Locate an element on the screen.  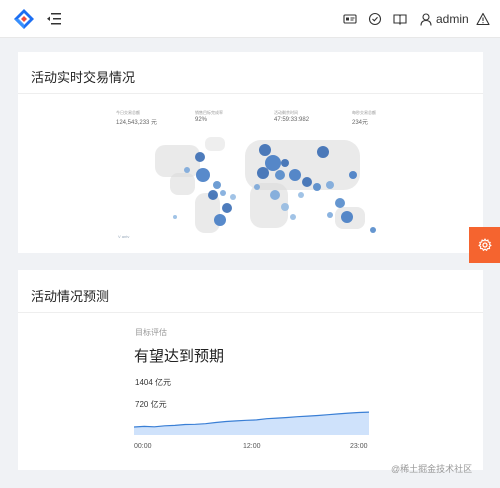
forecast-area-chart is located at coordinates (251, 412).